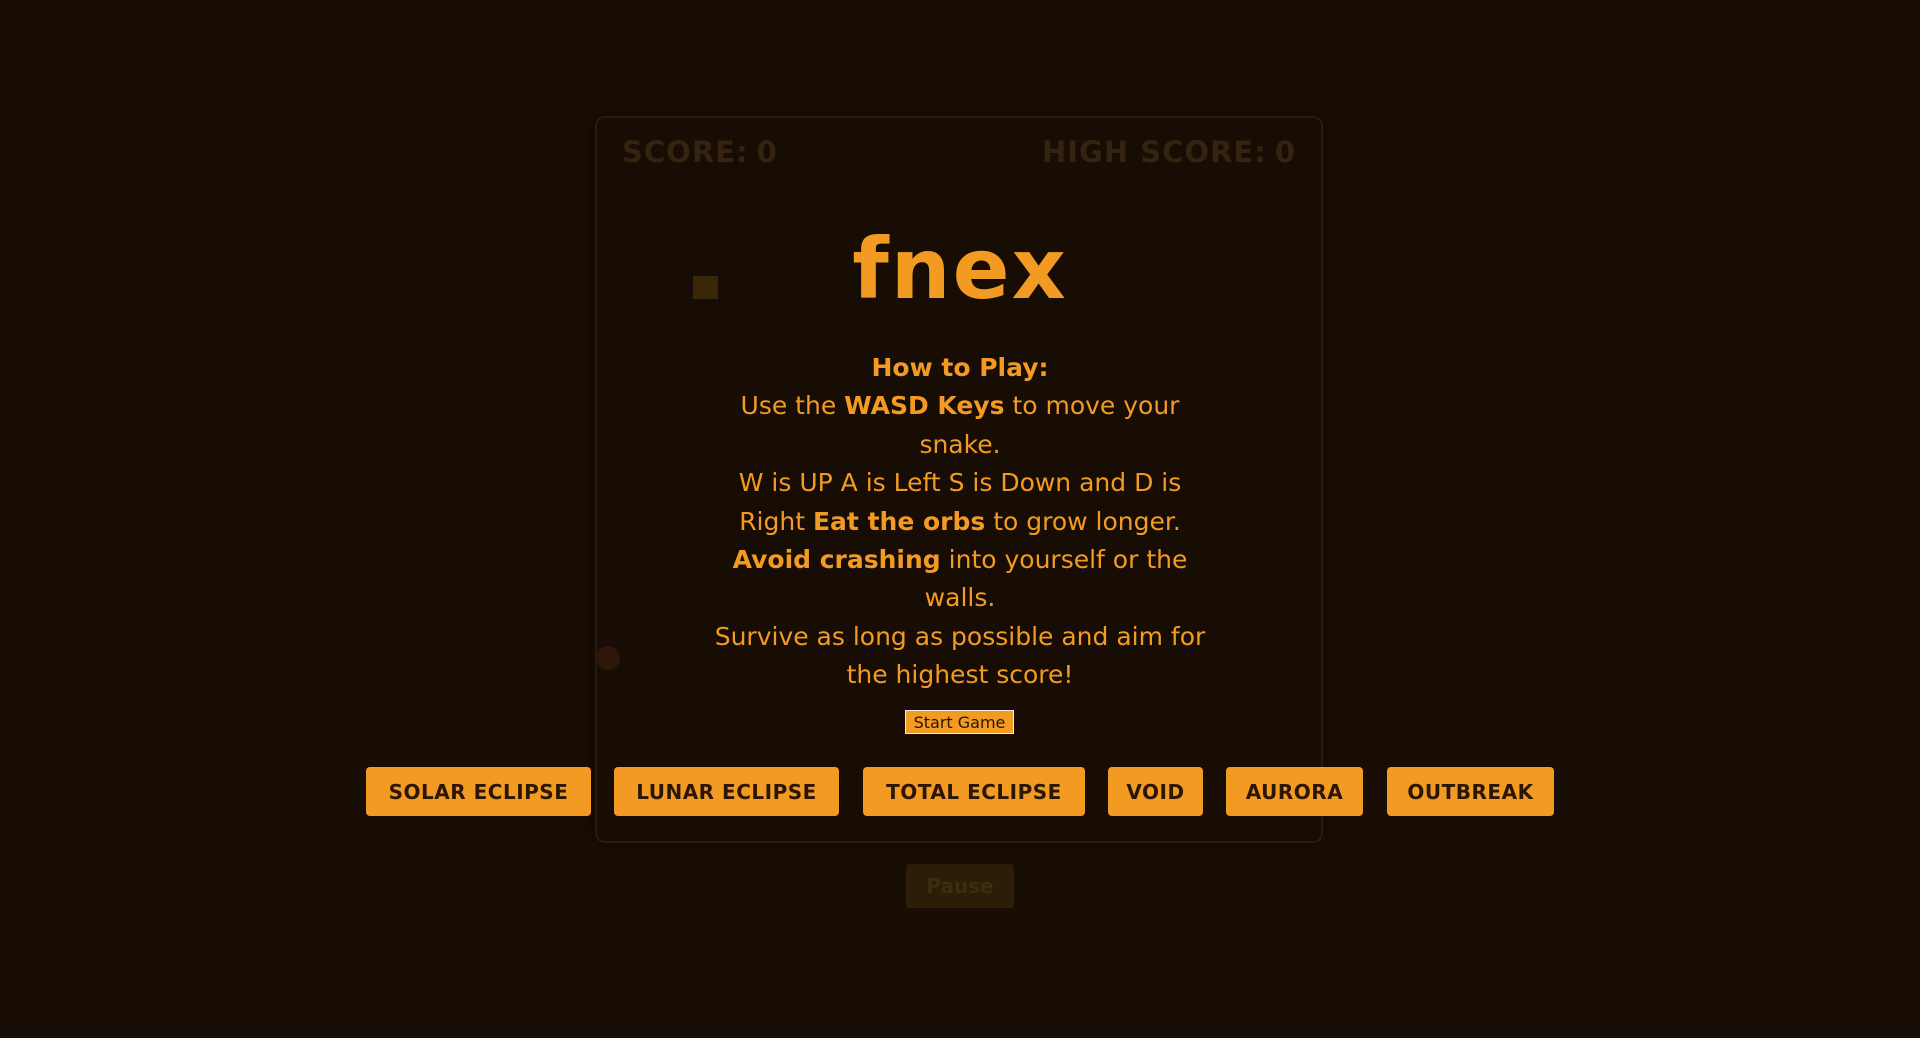 The image size is (1920, 1038). What do you see at coordinates (726, 791) in the screenshot?
I see `theme-lunar-eclipse-button: LUNAR ECLIPSE` at bounding box center [726, 791].